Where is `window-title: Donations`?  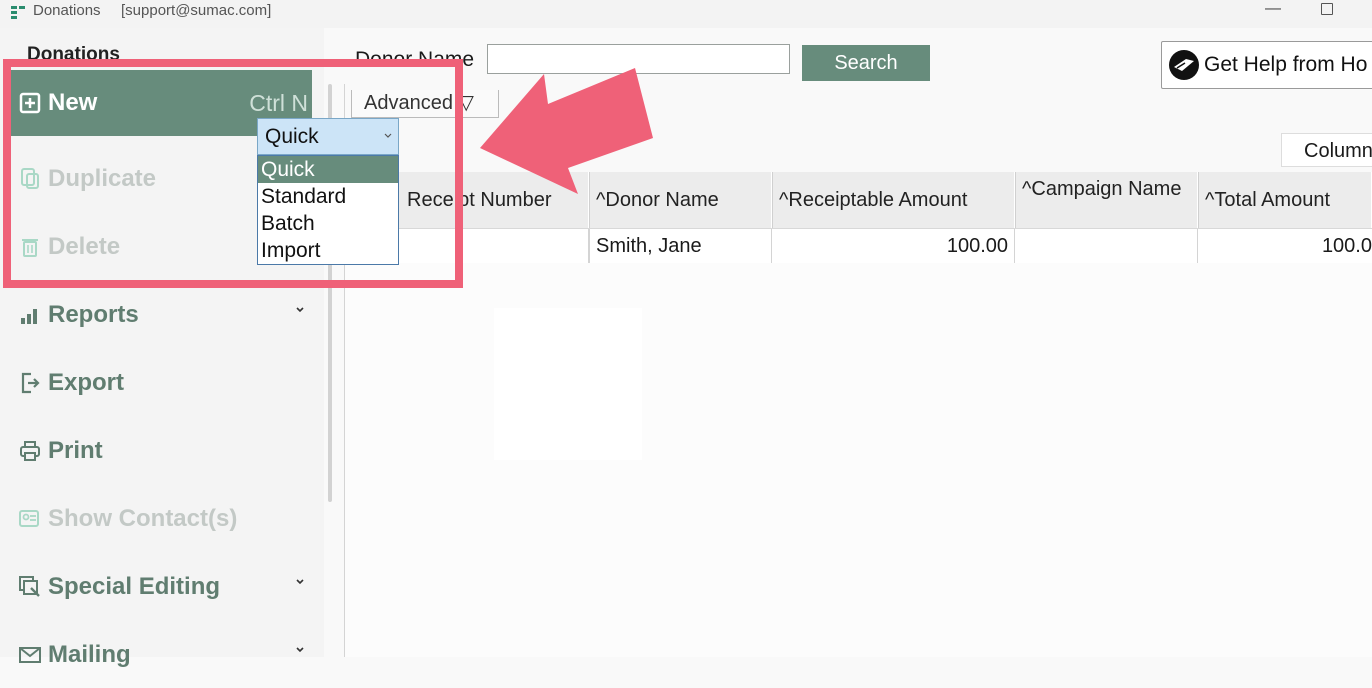
window-title: Donations is located at coordinates (67, 10).